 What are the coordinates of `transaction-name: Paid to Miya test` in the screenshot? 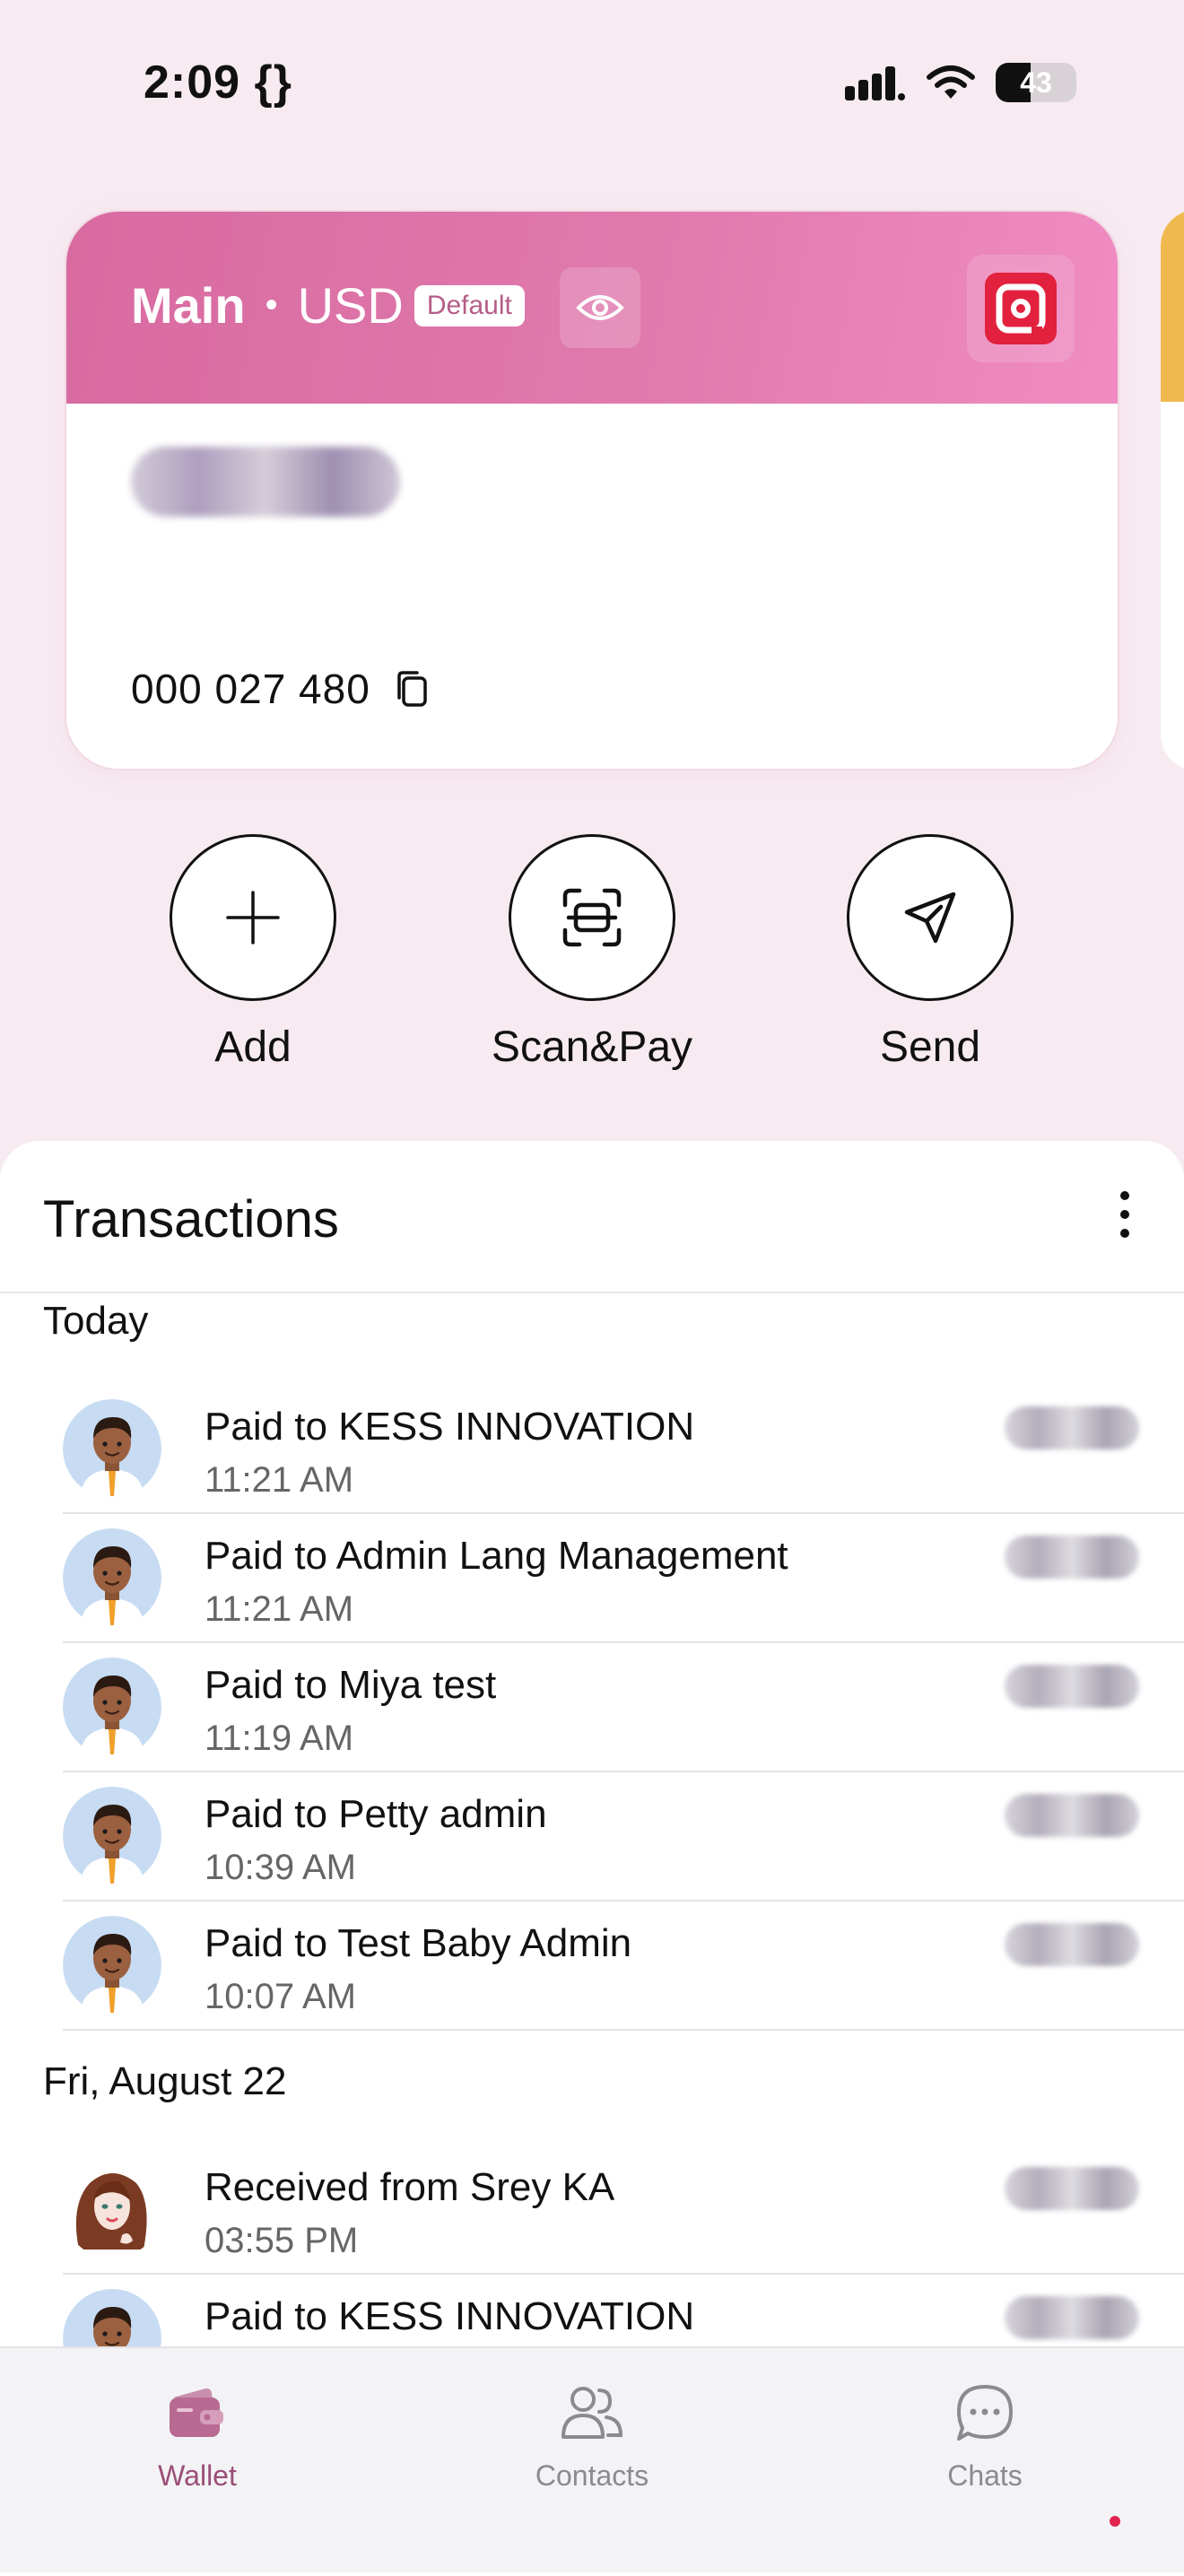 It's located at (351, 1685).